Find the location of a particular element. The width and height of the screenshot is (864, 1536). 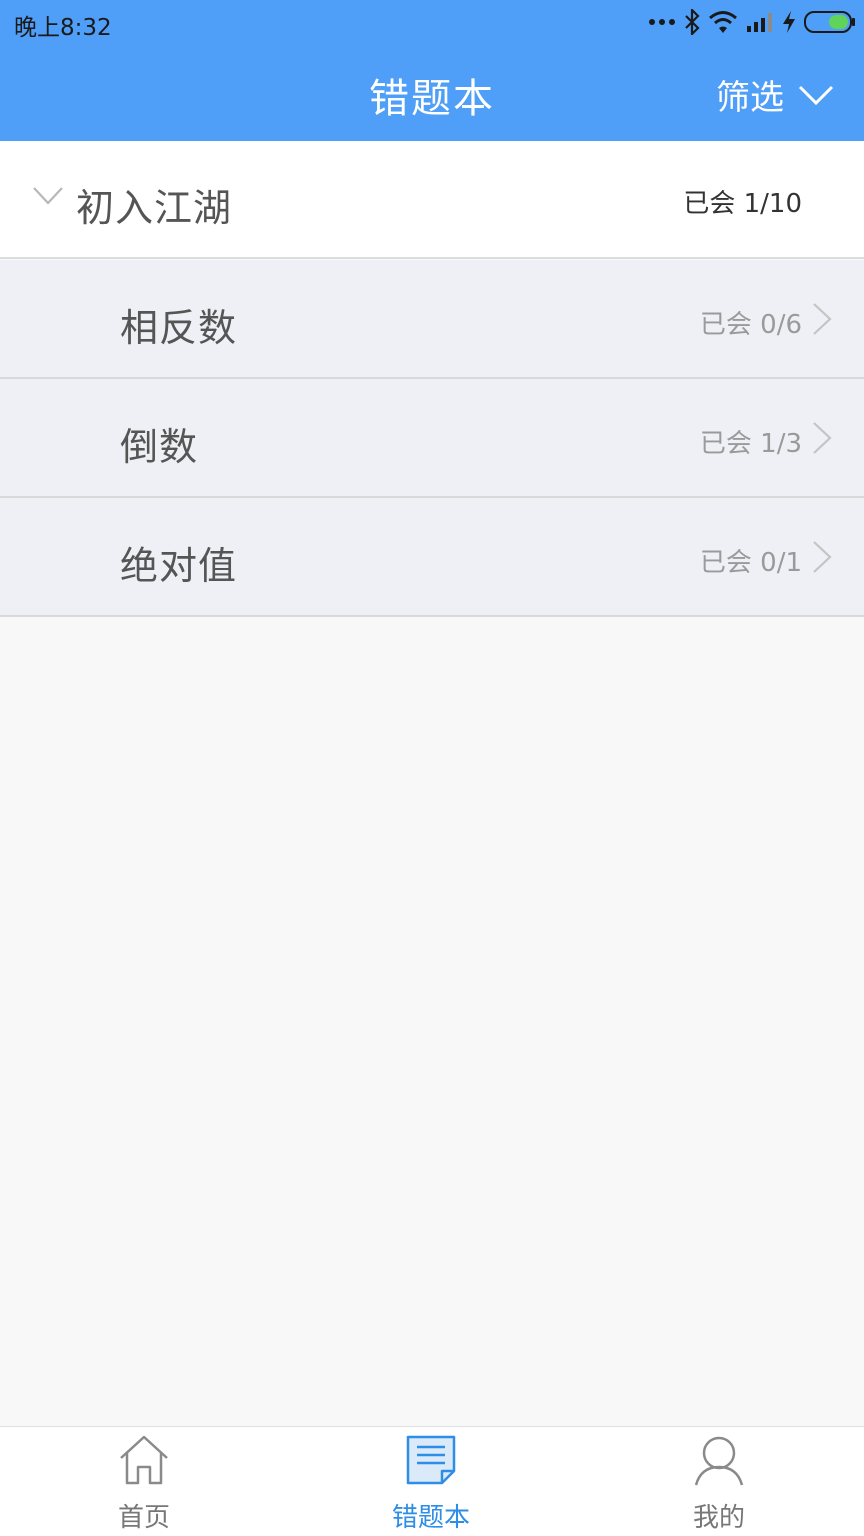

tab-home-label: 首页 is located at coordinates (143, 1518).